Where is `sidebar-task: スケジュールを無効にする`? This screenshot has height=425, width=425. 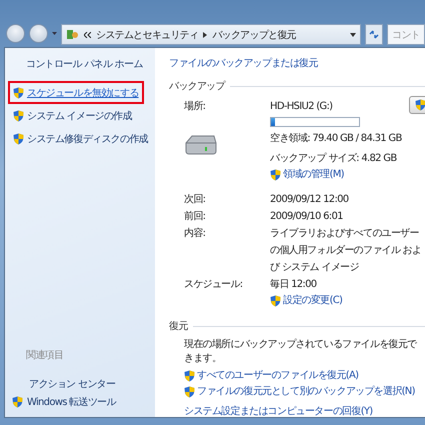 sidebar-task: スケジュールを無効にする is located at coordinates (76, 92).